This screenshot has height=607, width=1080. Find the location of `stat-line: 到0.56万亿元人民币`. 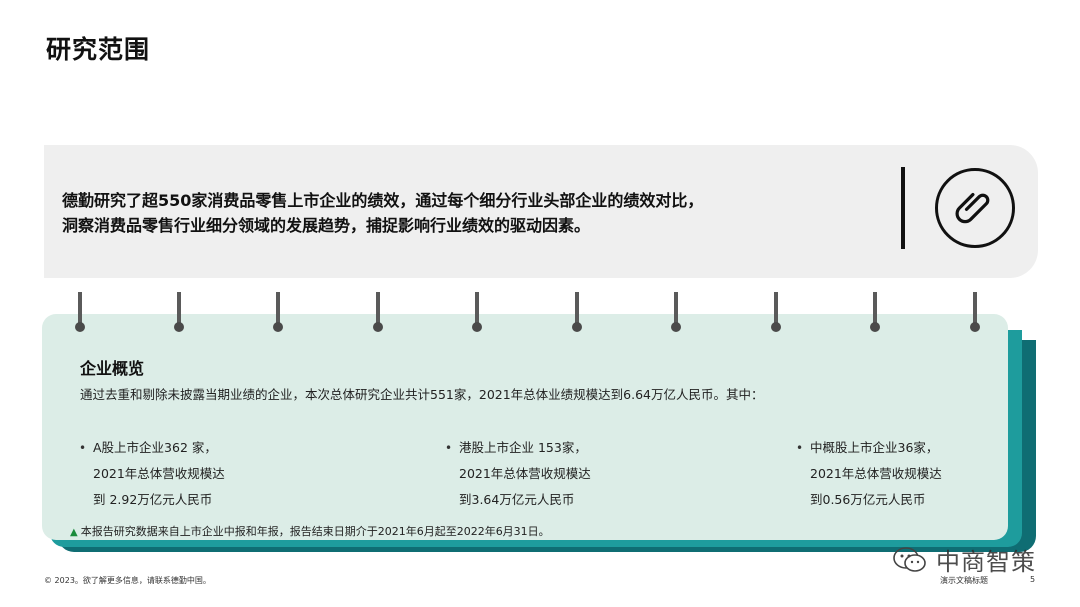

stat-line: 到0.56万亿元人民币 is located at coordinates (868, 499).